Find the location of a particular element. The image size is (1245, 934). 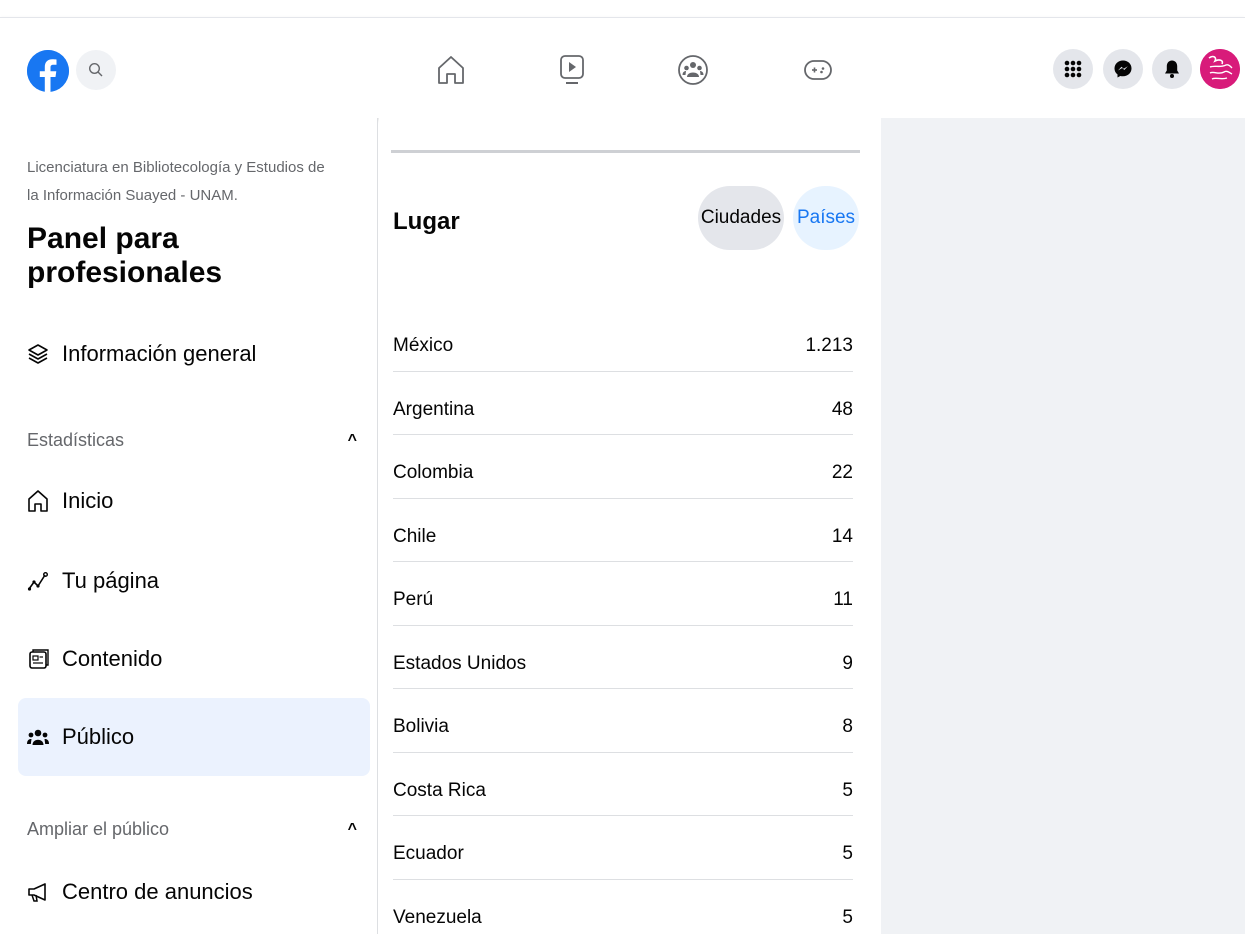

list-item: Chile 14 is located at coordinates (623, 530).